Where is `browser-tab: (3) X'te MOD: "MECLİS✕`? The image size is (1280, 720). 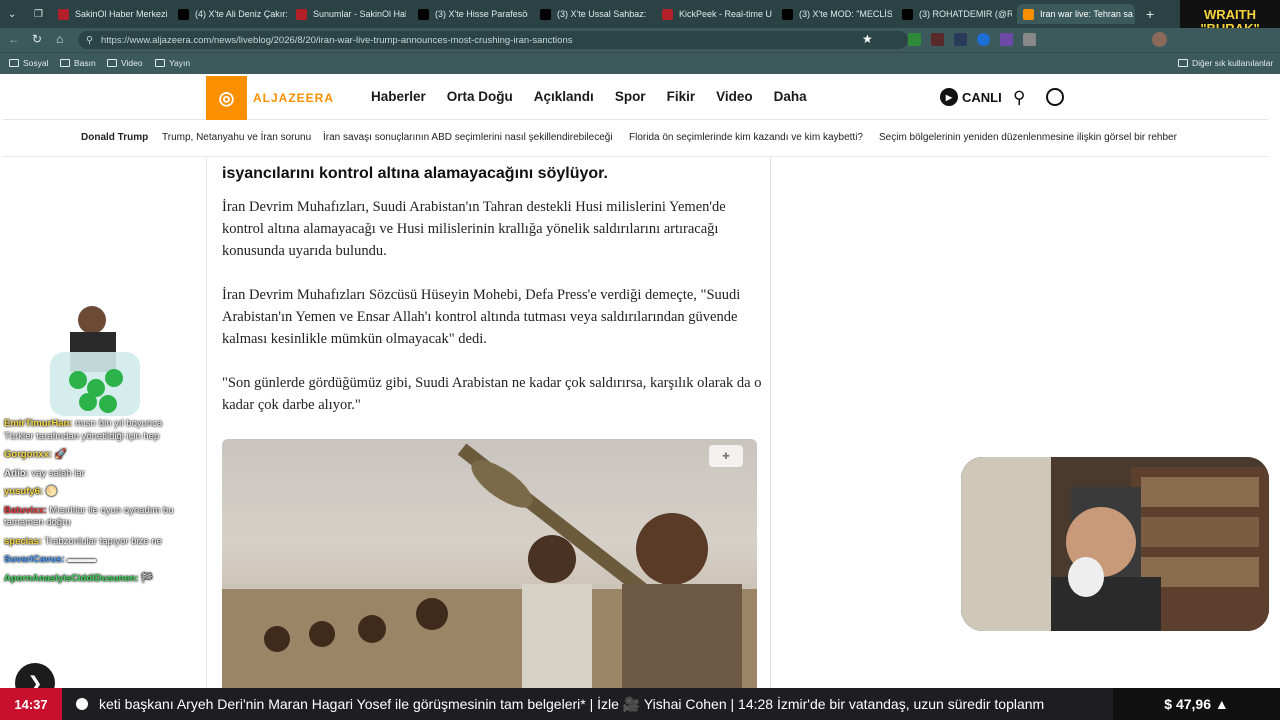
browser-tab: (3) X'te MOD: "MECLİS✕ is located at coordinates (834, 14).